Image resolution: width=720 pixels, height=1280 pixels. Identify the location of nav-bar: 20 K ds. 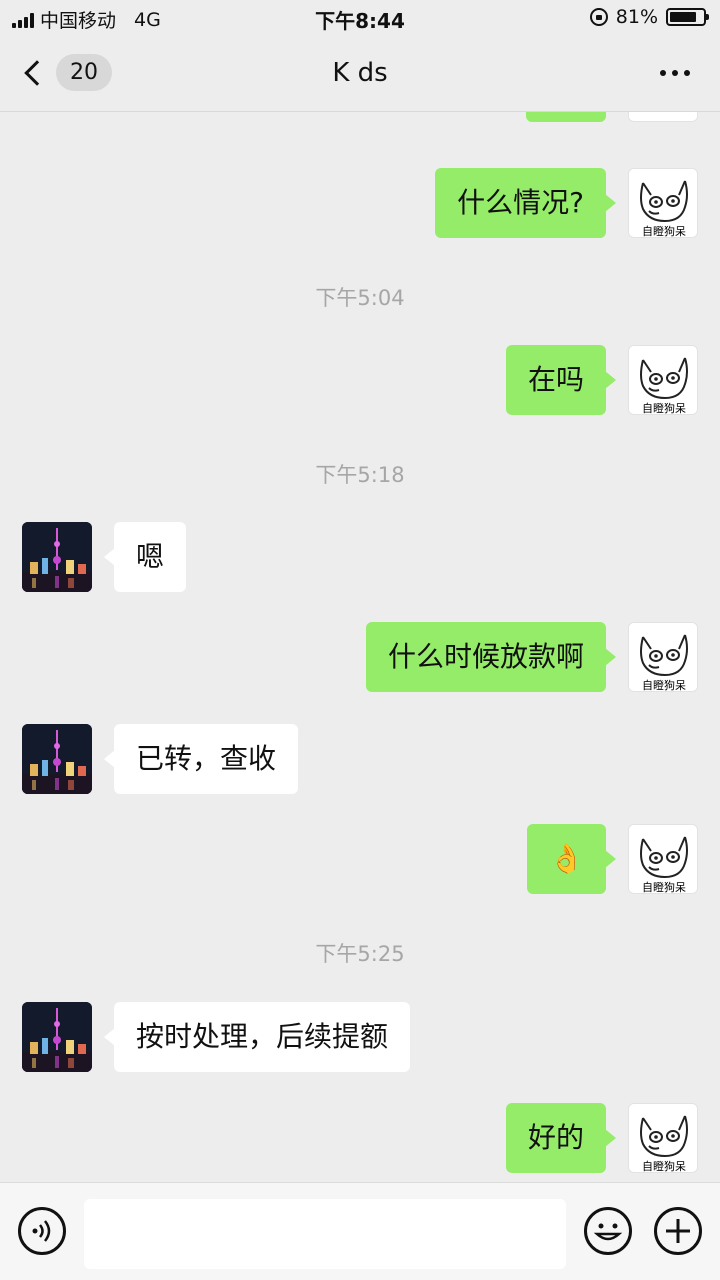
(360, 74).